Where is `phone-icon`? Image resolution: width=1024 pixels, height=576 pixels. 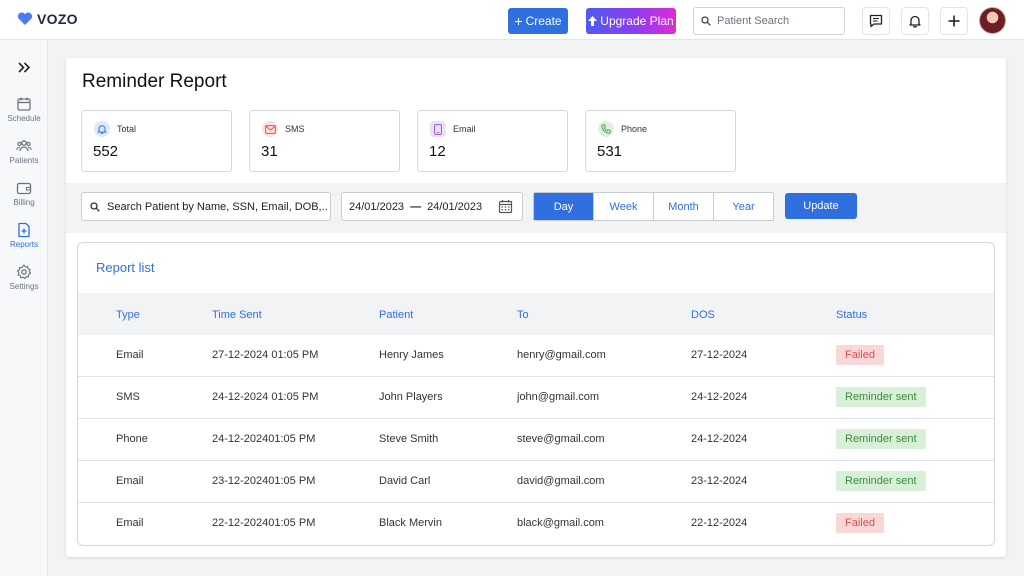 phone-icon is located at coordinates (606, 129).